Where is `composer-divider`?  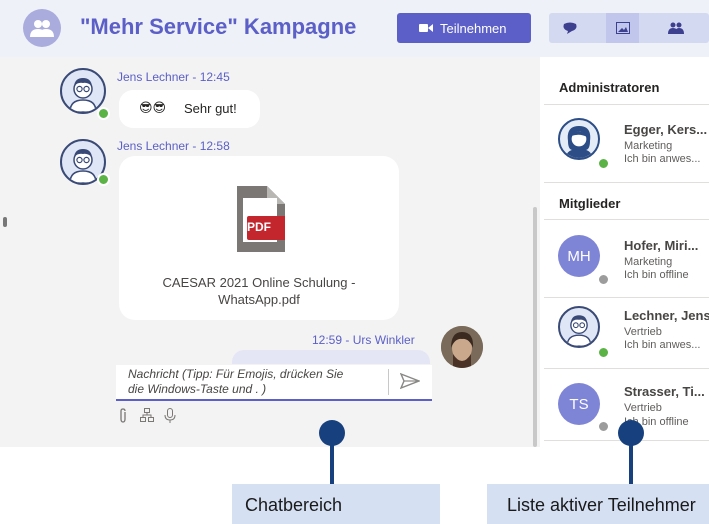 composer-divider is located at coordinates (388, 382).